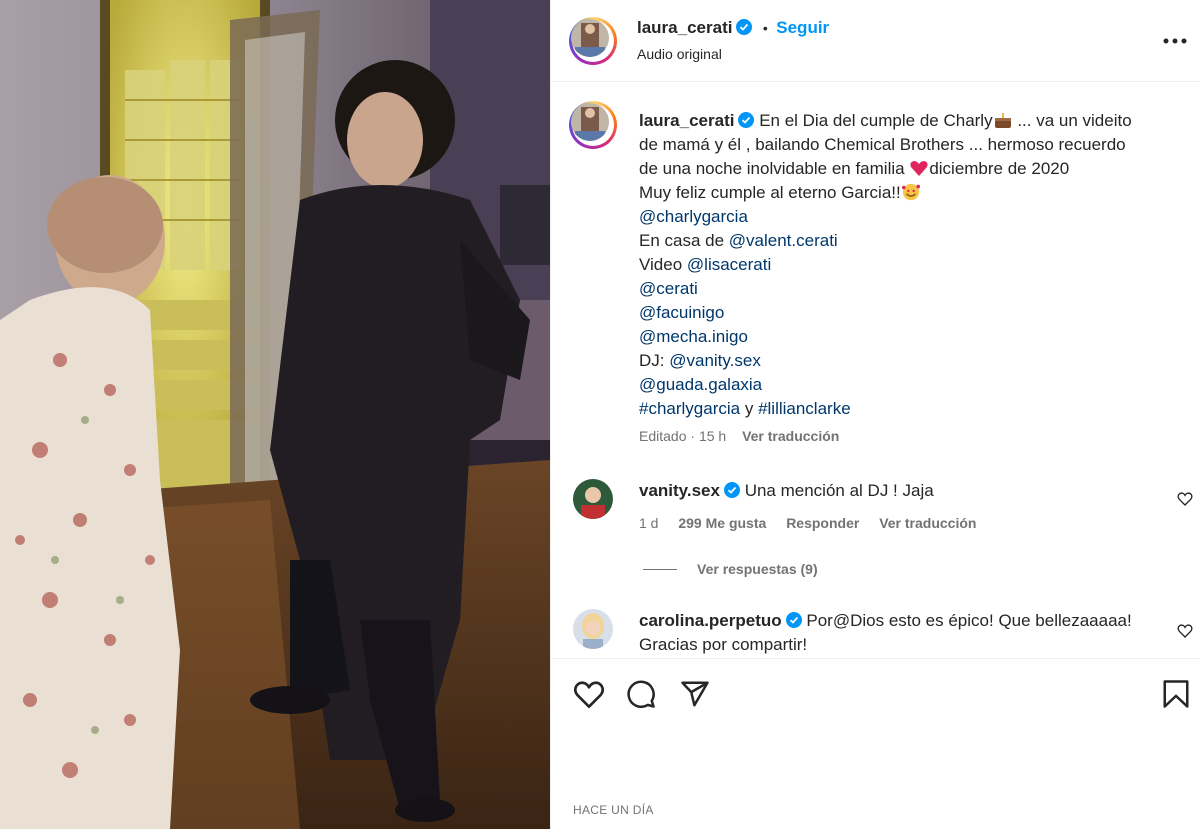  What do you see at coordinates (839, 490) in the screenshot?
I see `comment-text: Una mención al DJ ! Jaja` at bounding box center [839, 490].